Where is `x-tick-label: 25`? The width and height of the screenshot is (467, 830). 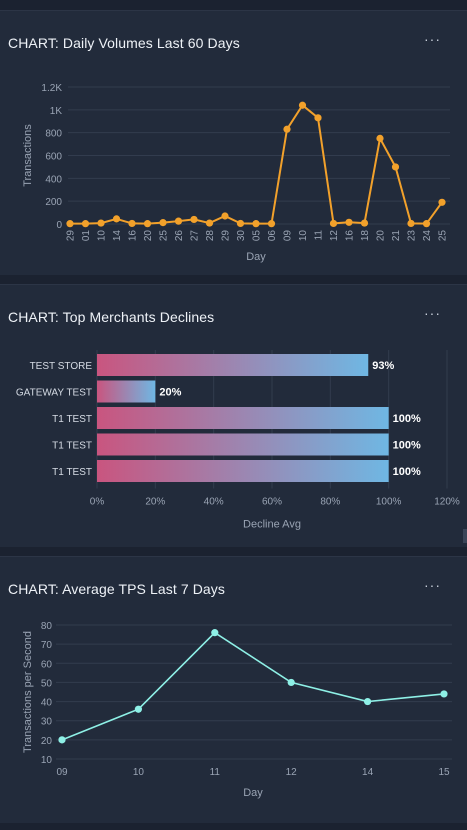 x-tick-label: 25 is located at coordinates (443, 236).